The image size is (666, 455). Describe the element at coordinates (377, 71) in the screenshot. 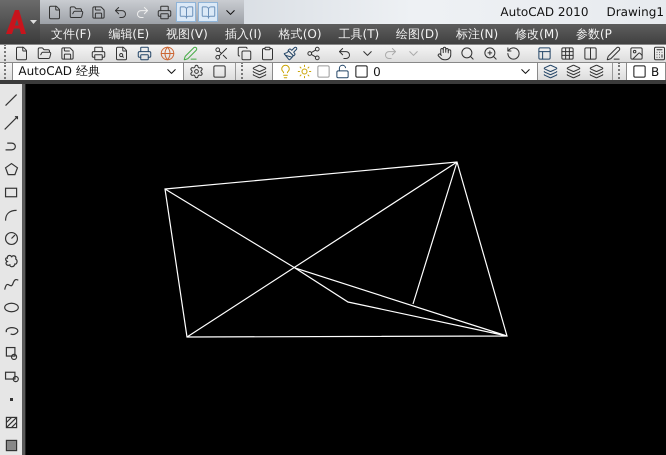

I see `layer-name: 0` at that location.